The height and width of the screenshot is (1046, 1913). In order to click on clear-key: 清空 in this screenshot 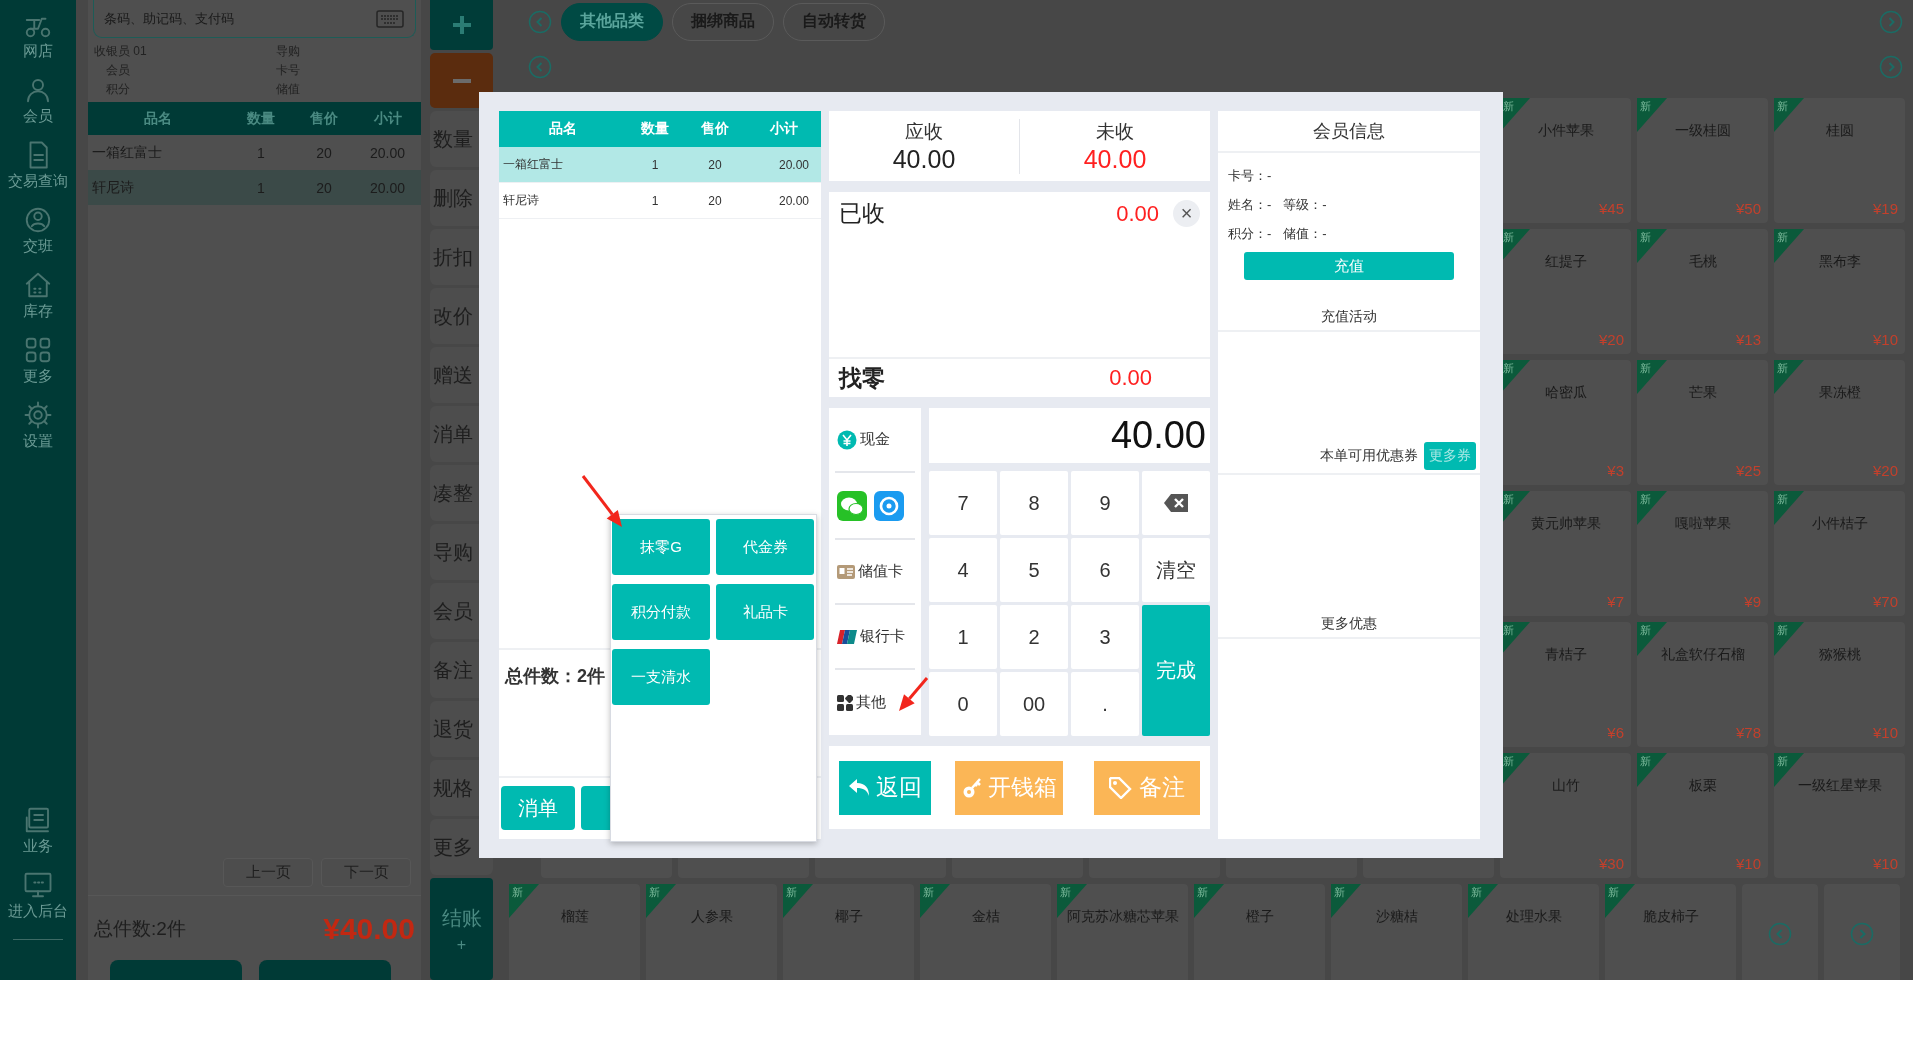, I will do `click(1176, 570)`.